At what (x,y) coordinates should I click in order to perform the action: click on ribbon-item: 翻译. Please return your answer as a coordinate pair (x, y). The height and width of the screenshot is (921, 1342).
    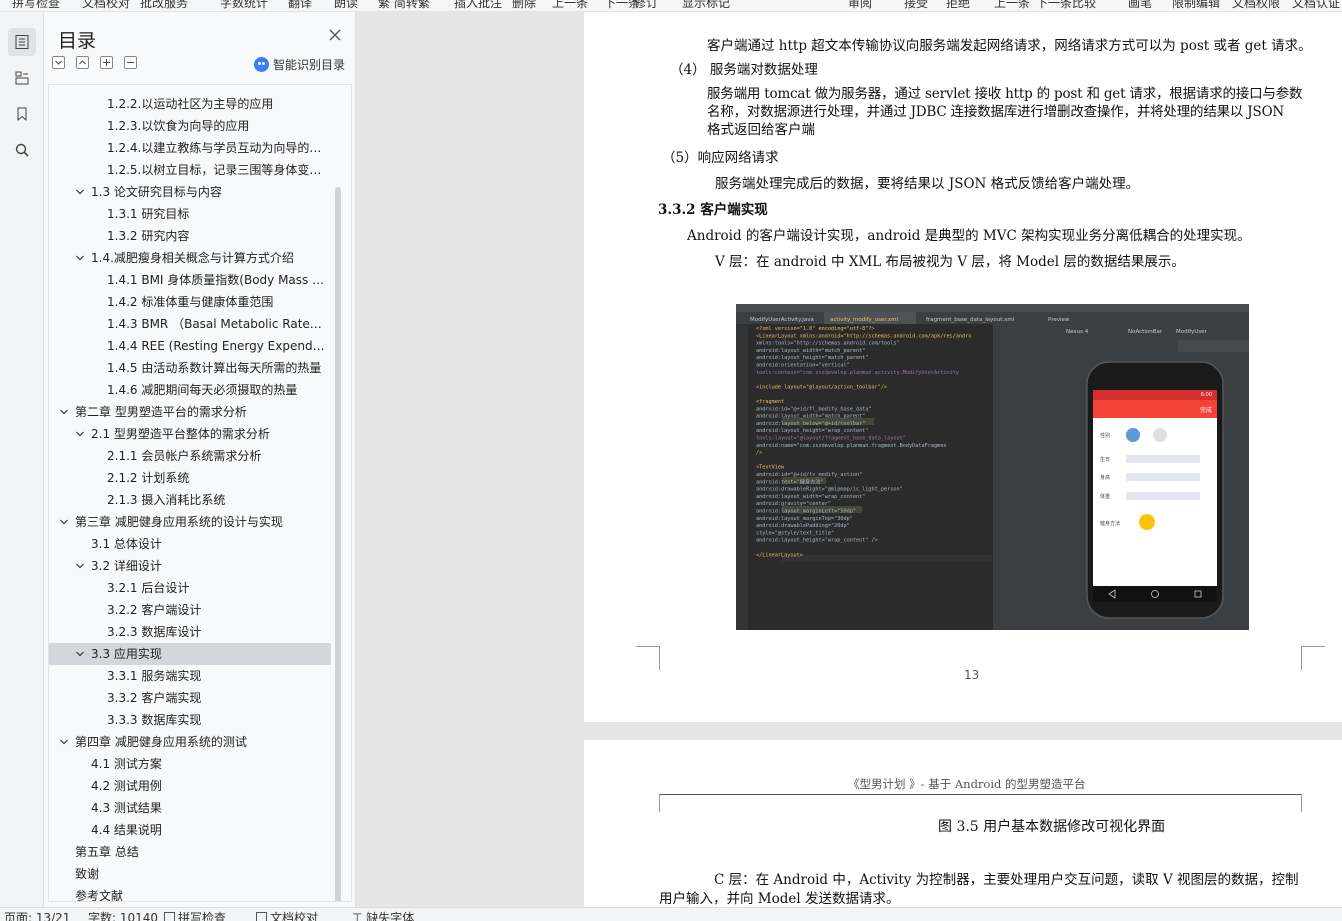
    Looking at the image, I should click on (300, 5).